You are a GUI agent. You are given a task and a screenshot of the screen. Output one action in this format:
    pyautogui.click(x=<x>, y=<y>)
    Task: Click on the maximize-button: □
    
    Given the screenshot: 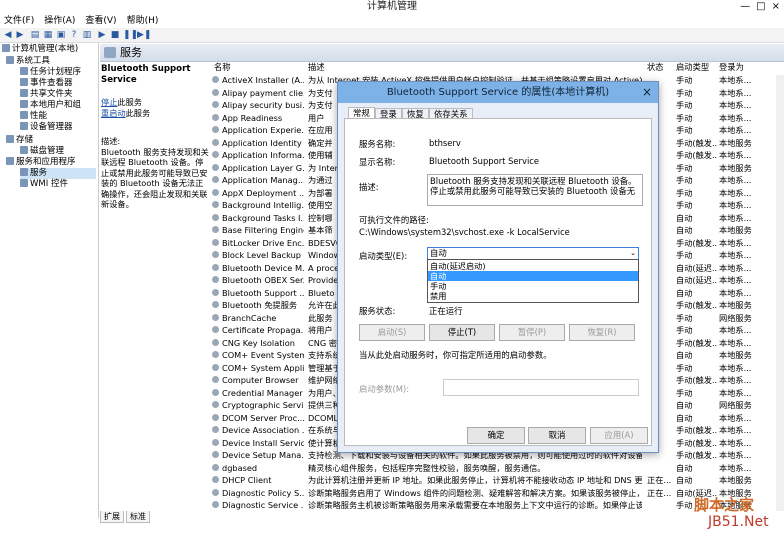 What is the action you would take?
    pyautogui.click(x=760, y=7)
    